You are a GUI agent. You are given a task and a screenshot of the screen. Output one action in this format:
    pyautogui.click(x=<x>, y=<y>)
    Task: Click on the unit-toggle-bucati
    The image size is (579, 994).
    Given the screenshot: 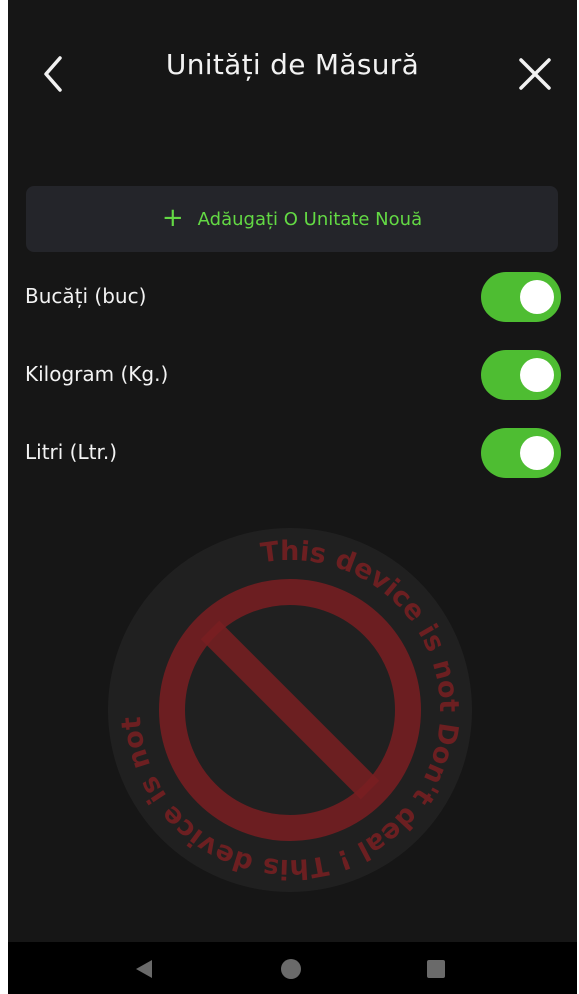 What is the action you would take?
    pyautogui.click(x=521, y=297)
    